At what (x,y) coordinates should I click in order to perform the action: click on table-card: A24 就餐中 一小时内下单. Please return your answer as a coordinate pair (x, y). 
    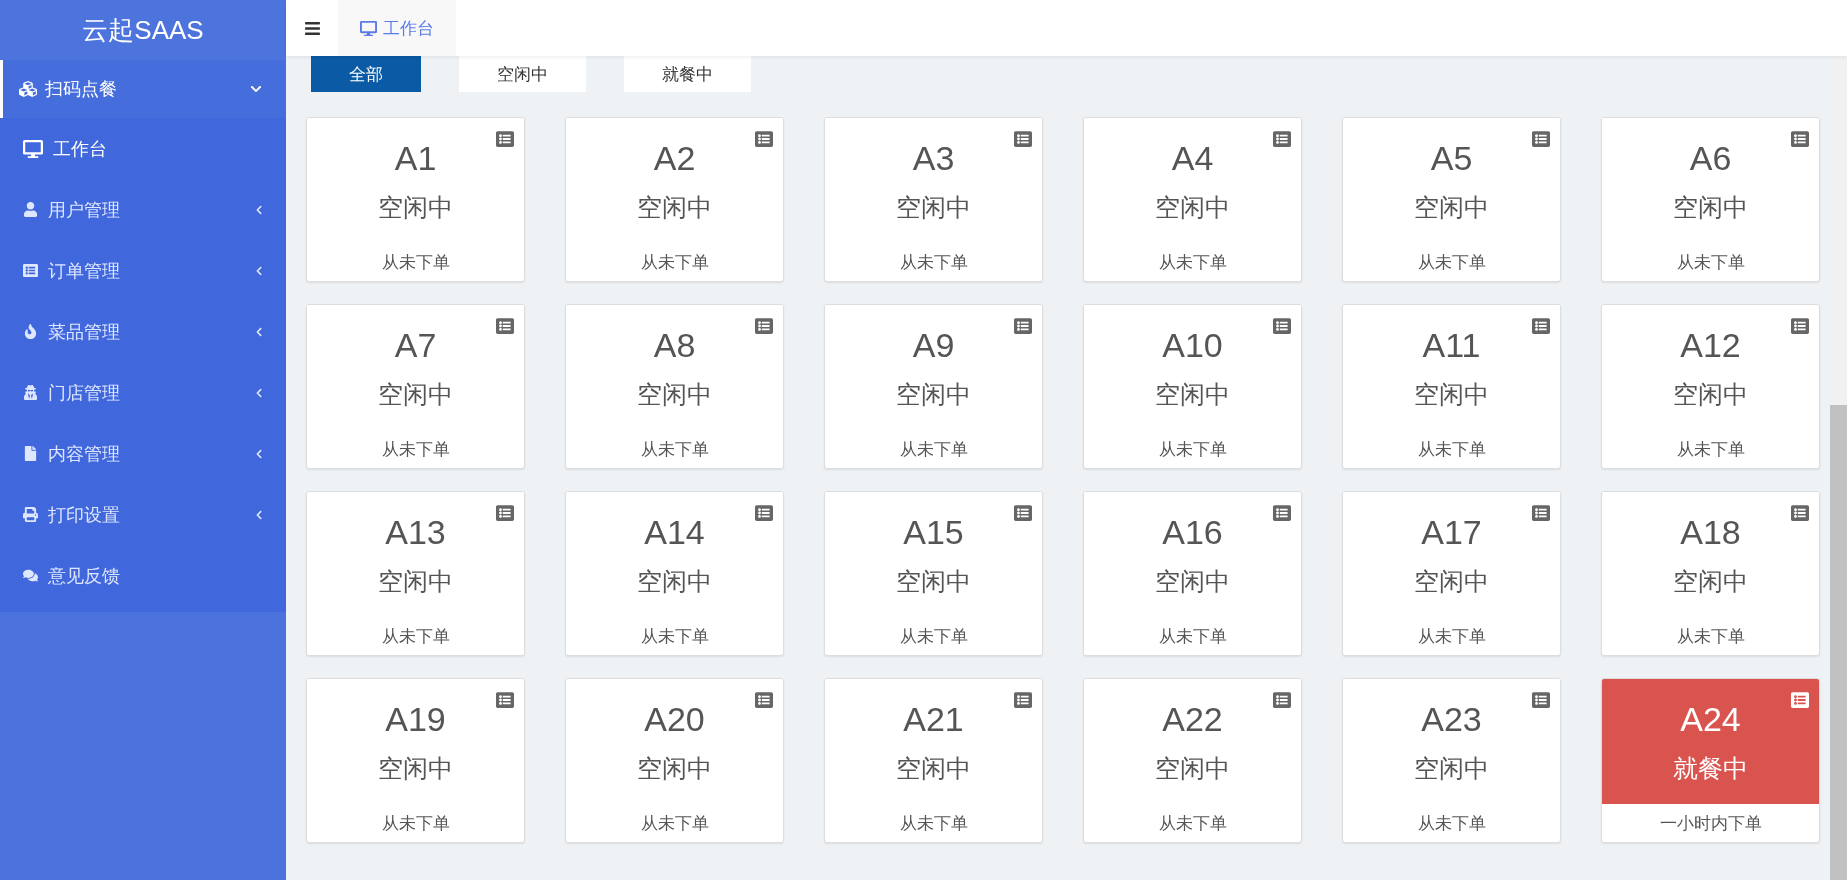
    Looking at the image, I should click on (1710, 760).